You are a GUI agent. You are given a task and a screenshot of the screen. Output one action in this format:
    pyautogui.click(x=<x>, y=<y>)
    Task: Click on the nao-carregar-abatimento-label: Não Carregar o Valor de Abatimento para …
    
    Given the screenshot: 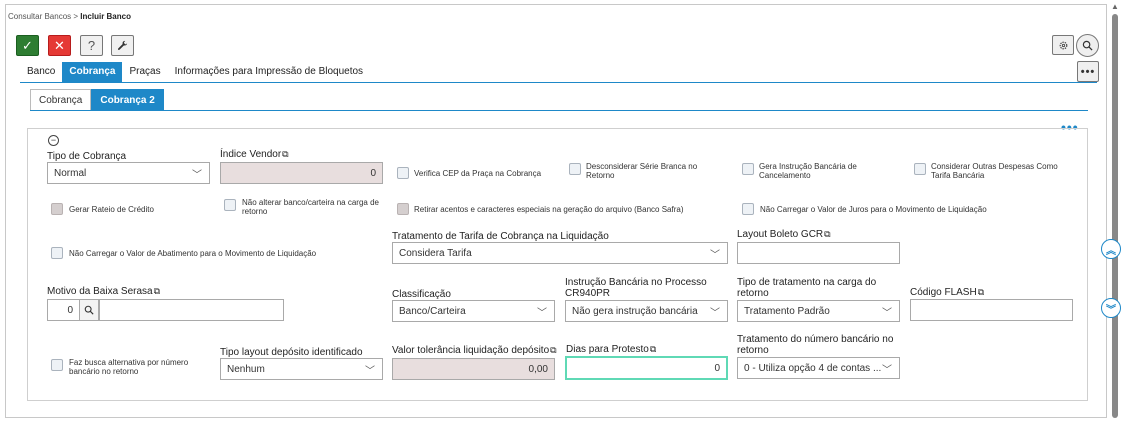 What is the action you would take?
    pyautogui.click(x=193, y=253)
    